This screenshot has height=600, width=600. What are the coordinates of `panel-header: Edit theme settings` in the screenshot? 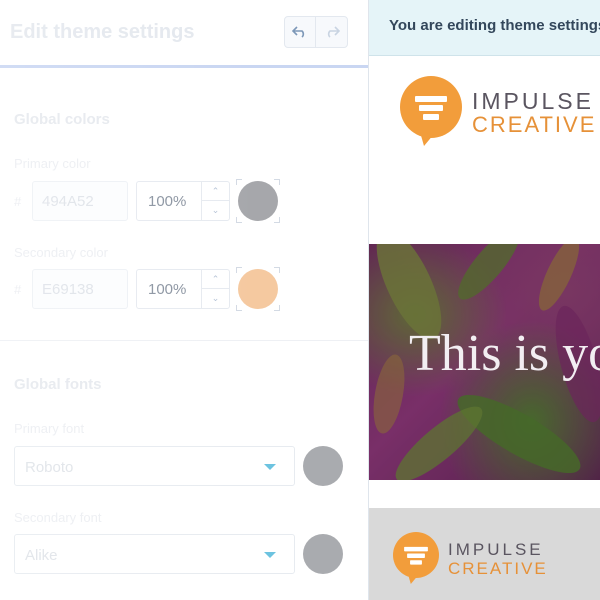 It's located at (184, 34).